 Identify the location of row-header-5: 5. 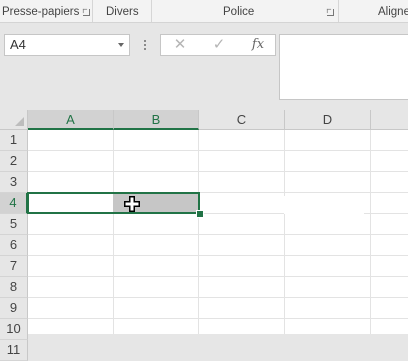
(14, 224).